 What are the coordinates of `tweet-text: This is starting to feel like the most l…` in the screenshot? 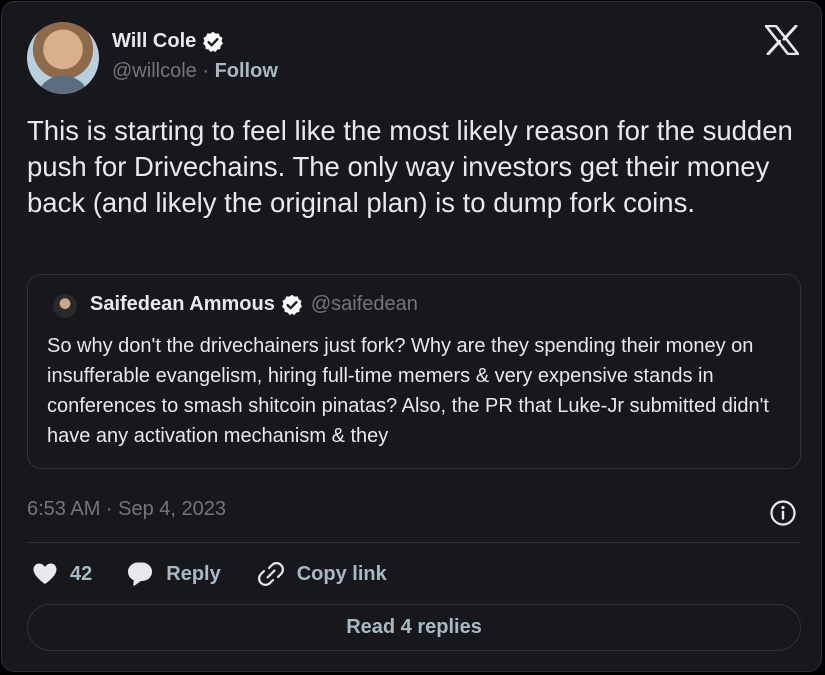 It's located at (410, 166).